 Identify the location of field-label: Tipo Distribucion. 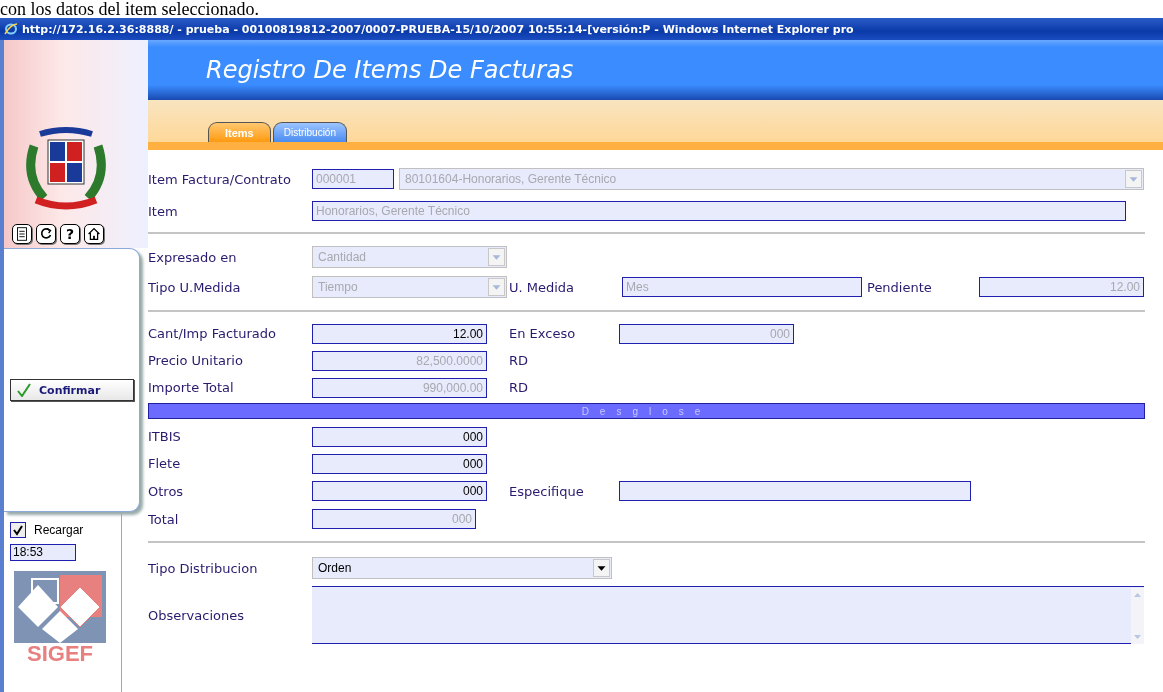
(203, 568).